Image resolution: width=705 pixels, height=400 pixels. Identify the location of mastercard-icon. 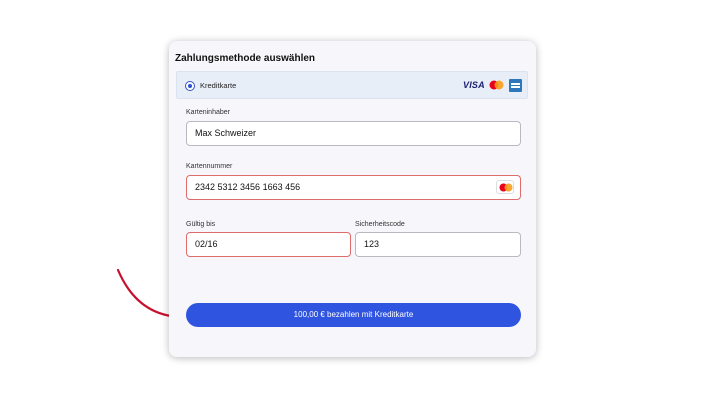
(496, 85).